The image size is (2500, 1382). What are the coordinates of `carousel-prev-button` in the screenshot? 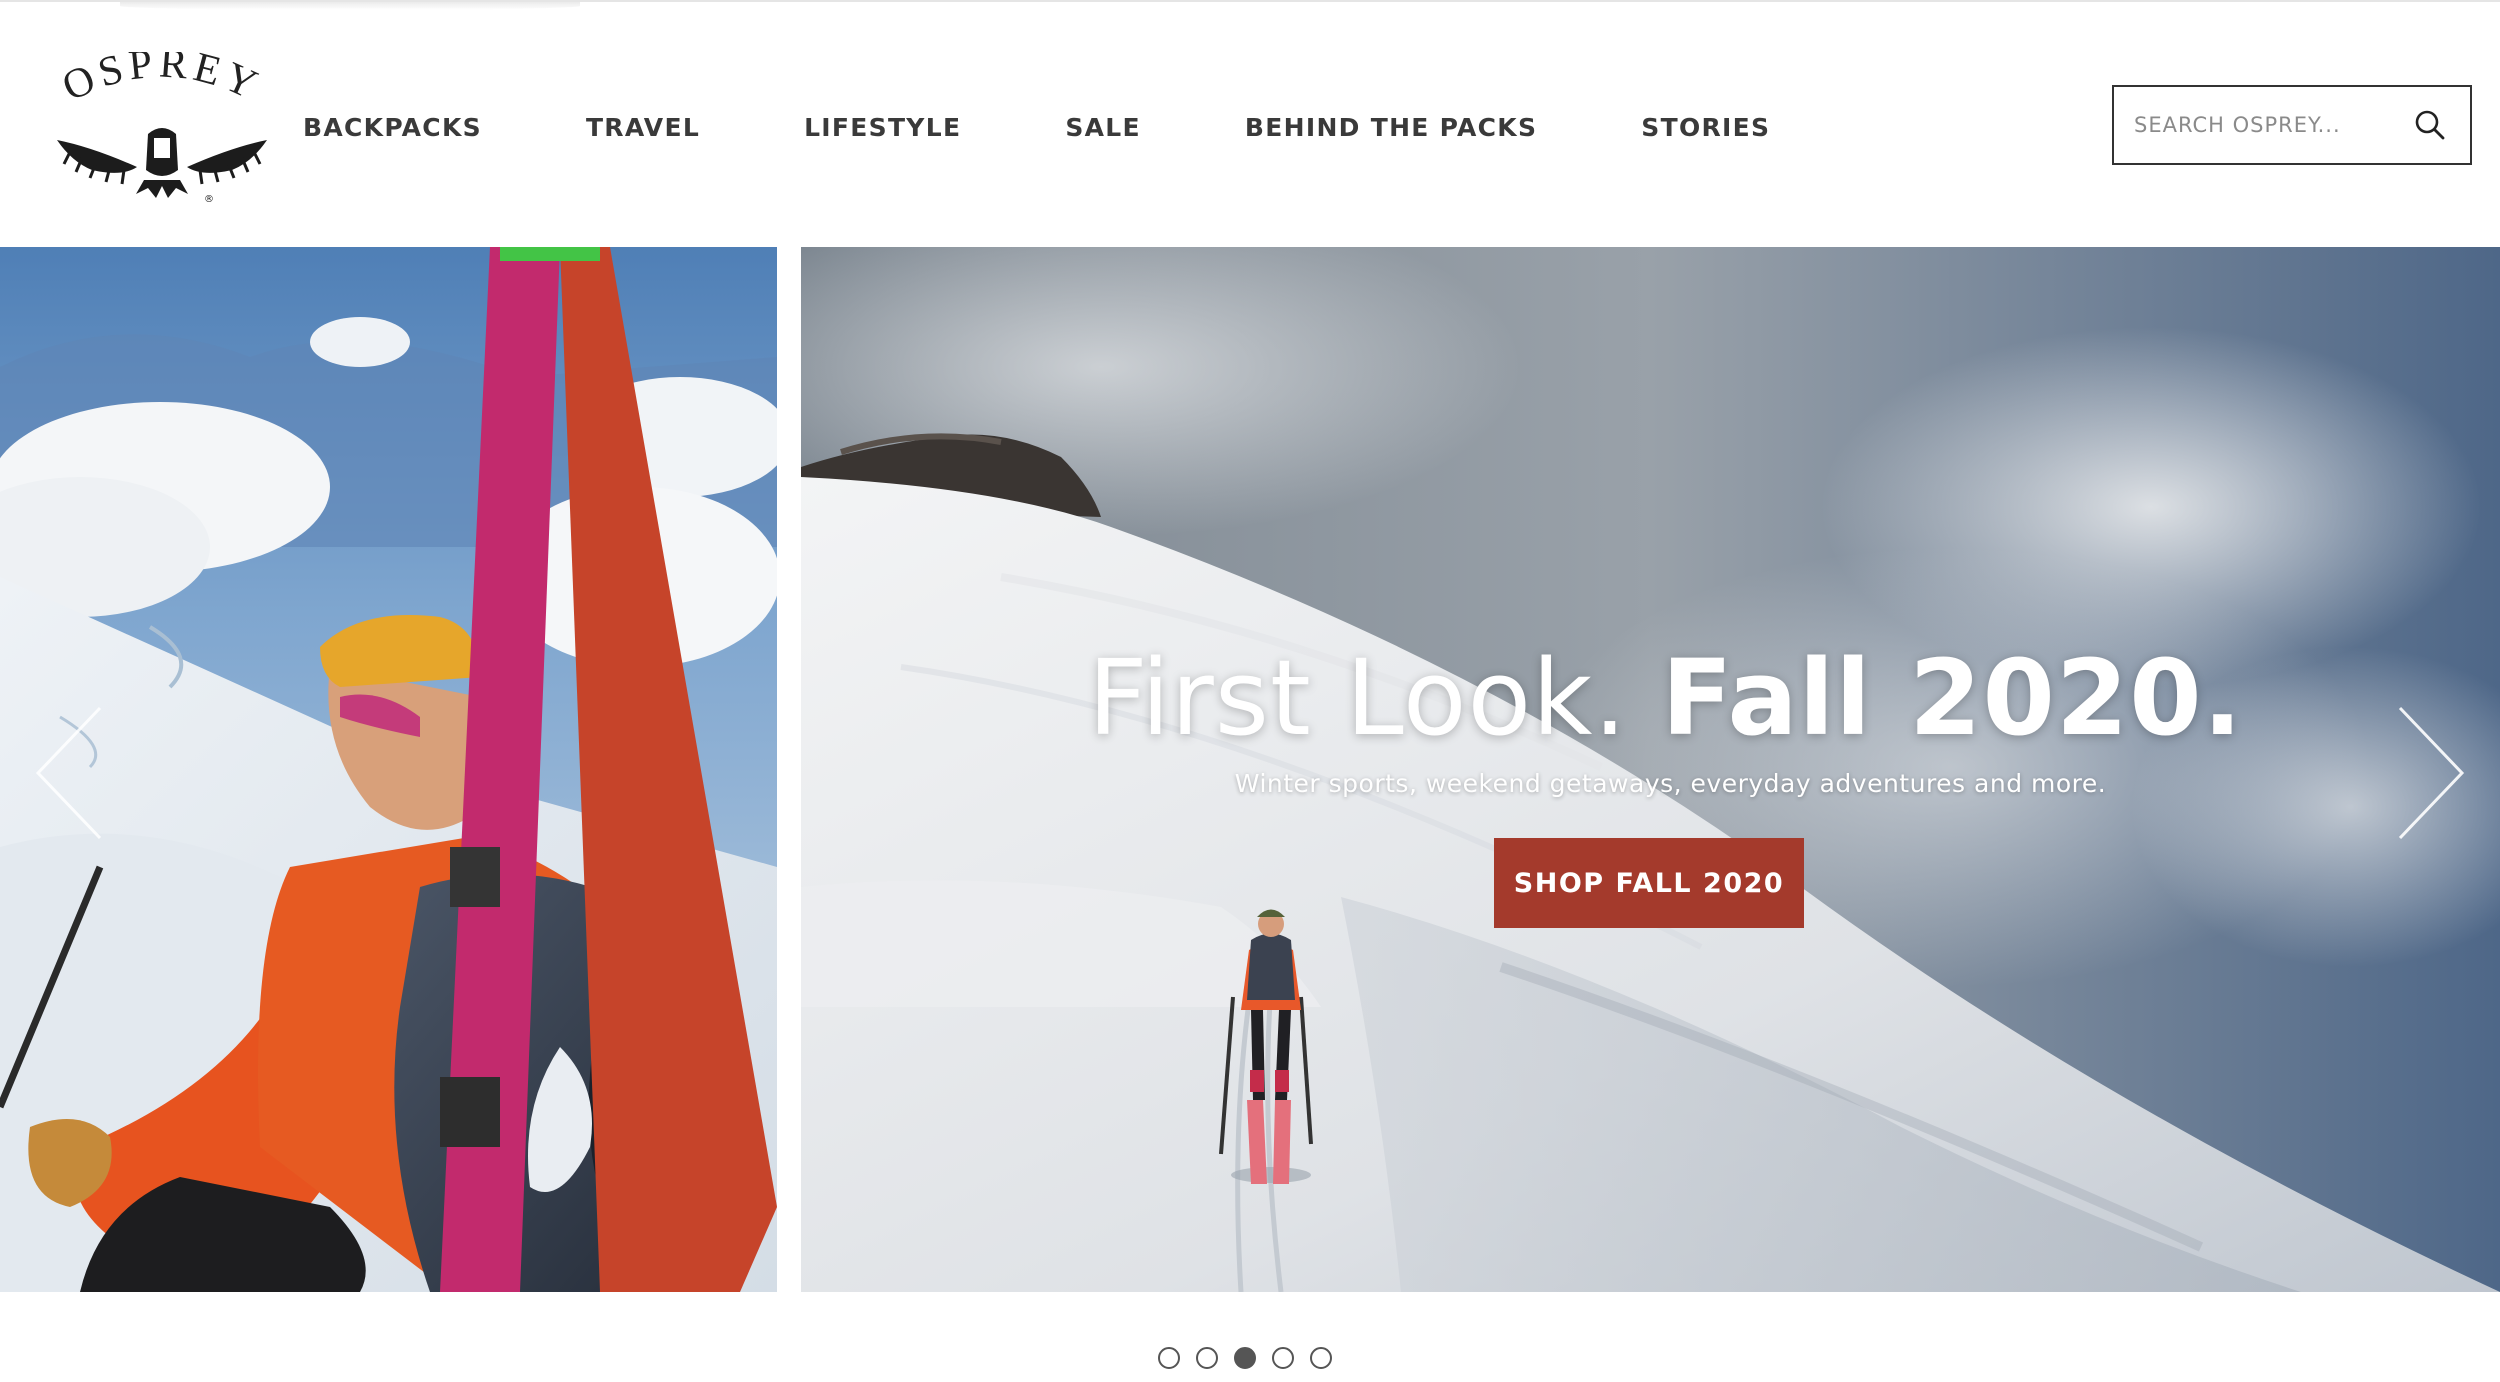 It's located at (70, 773).